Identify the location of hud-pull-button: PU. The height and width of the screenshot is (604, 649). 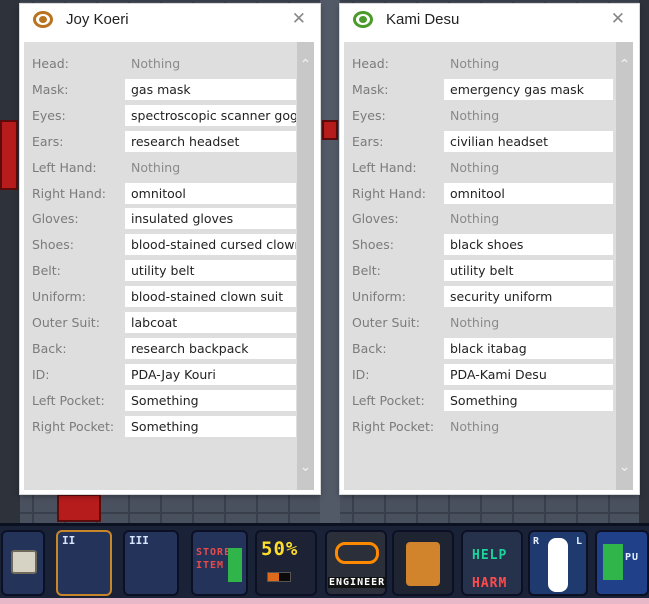
(622, 563).